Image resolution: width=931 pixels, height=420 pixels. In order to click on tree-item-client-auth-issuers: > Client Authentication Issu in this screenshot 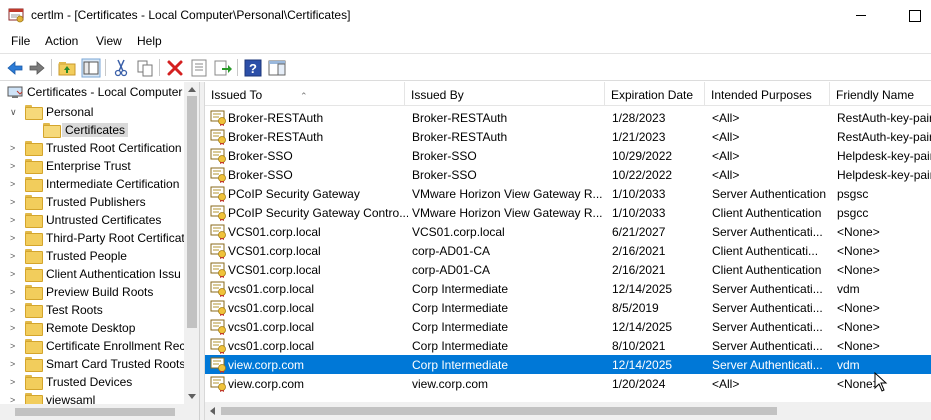, I will do `click(92, 274)`.